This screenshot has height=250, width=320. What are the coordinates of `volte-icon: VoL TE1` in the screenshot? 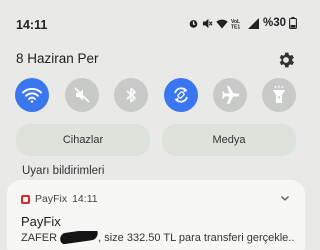 It's located at (235, 24).